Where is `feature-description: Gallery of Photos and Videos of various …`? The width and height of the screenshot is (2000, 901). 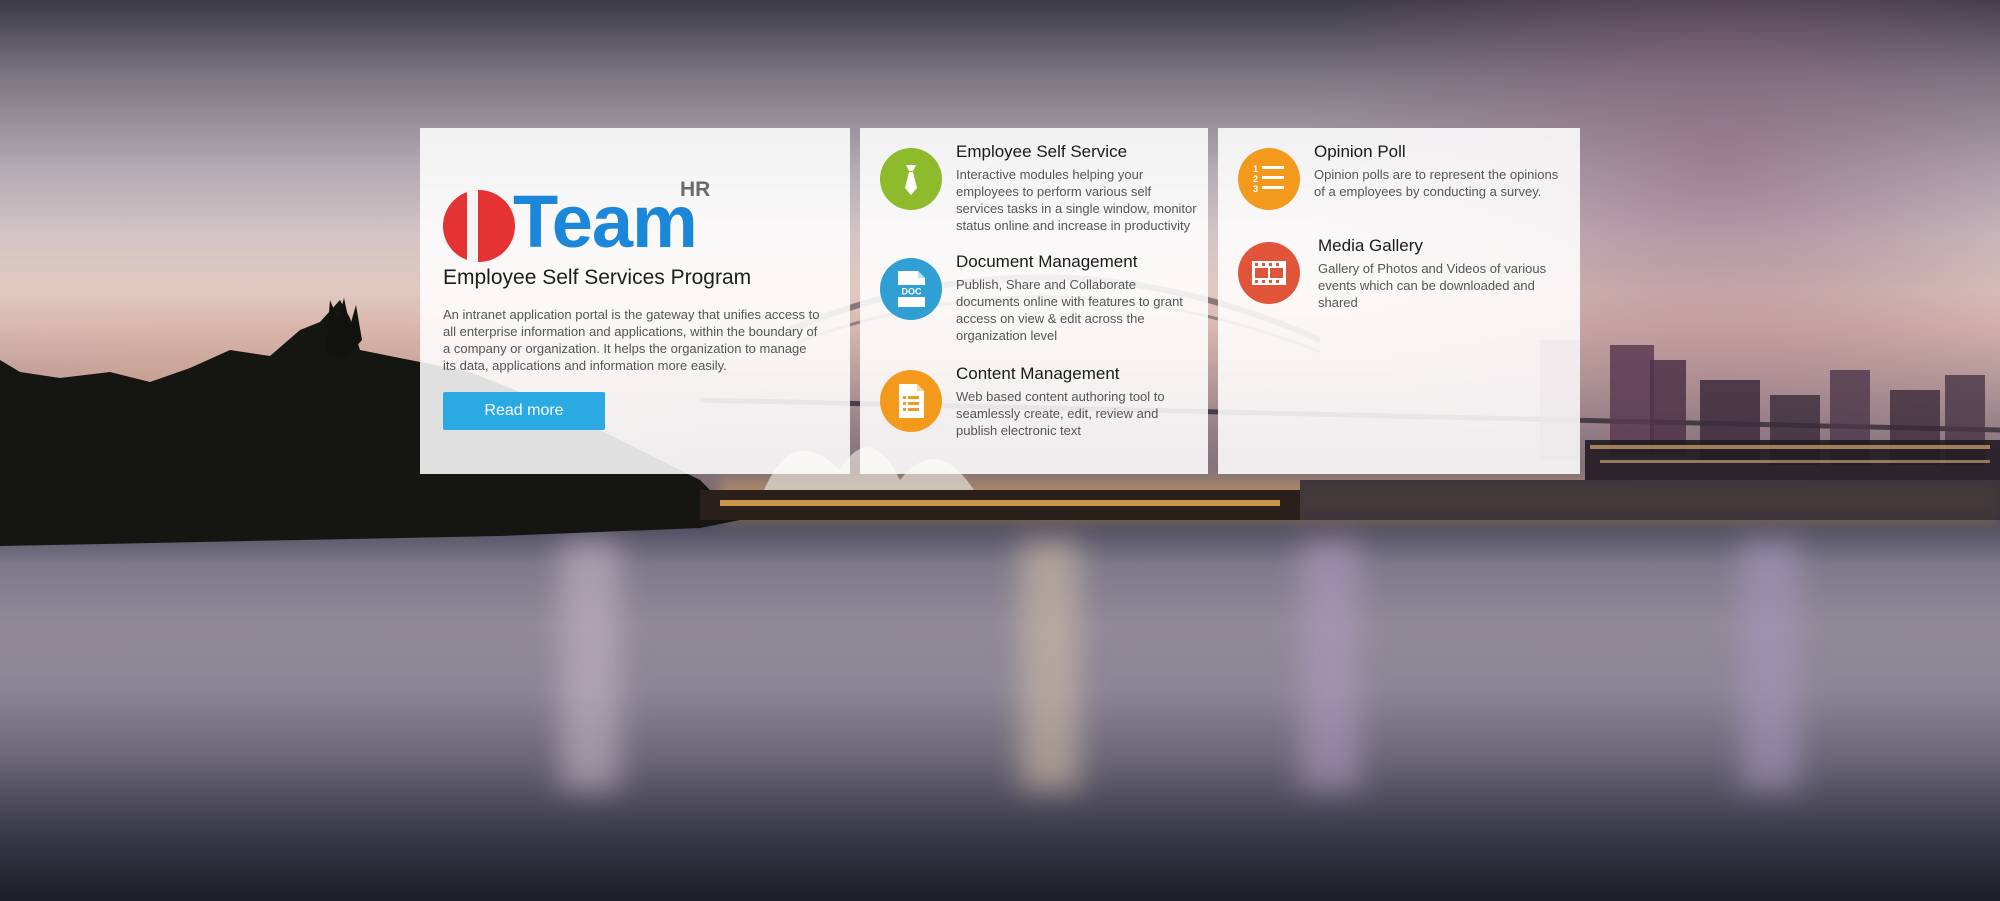
feature-description: Gallery of Photos and Videos of various … is located at coordinates (1432, 285).